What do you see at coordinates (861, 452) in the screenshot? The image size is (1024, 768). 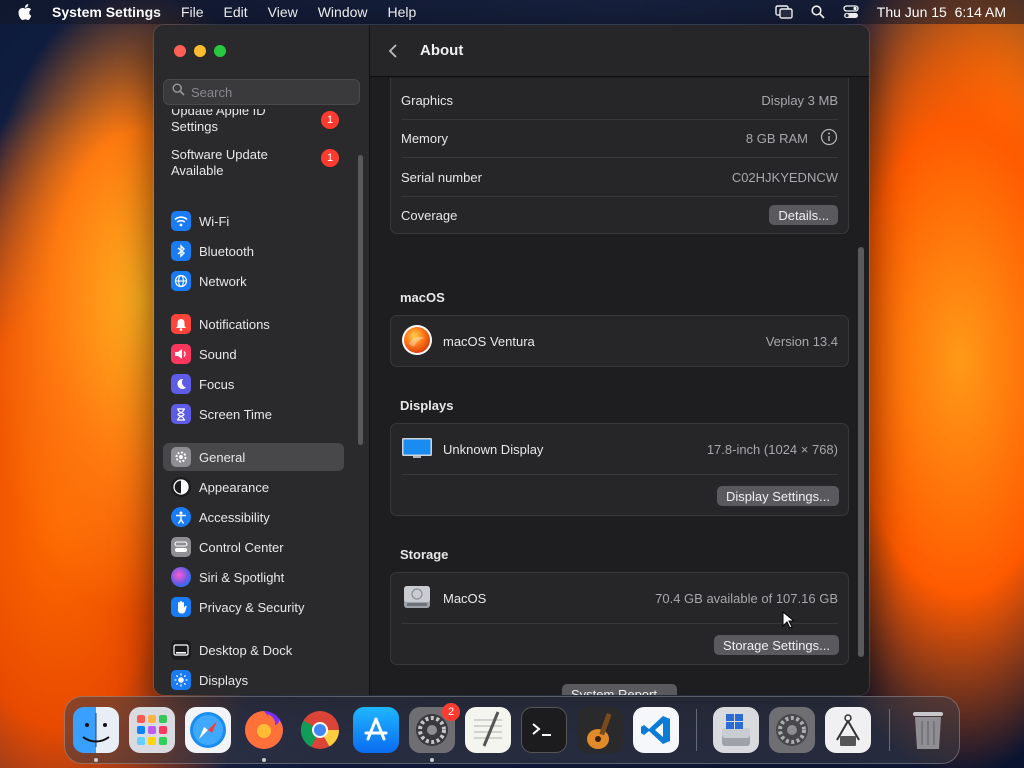 I see `main-scrollbar` at bounding box center [861, 452].